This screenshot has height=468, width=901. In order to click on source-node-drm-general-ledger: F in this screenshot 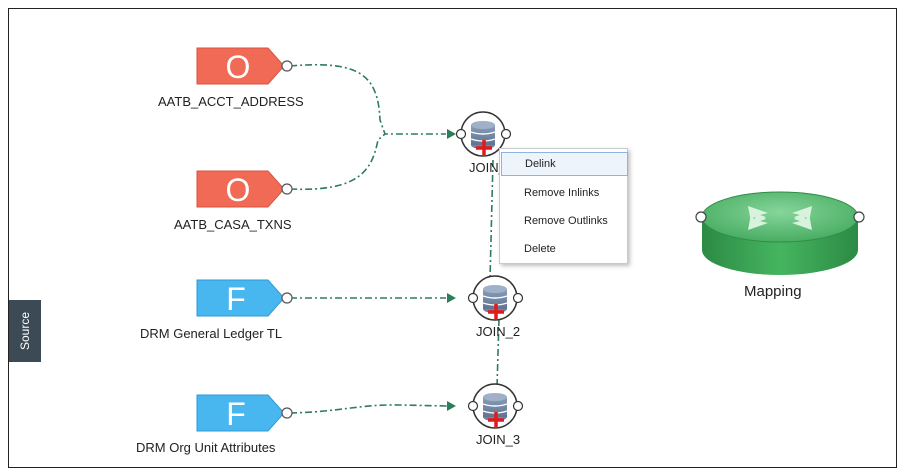, I will do `click(244, 298)`.